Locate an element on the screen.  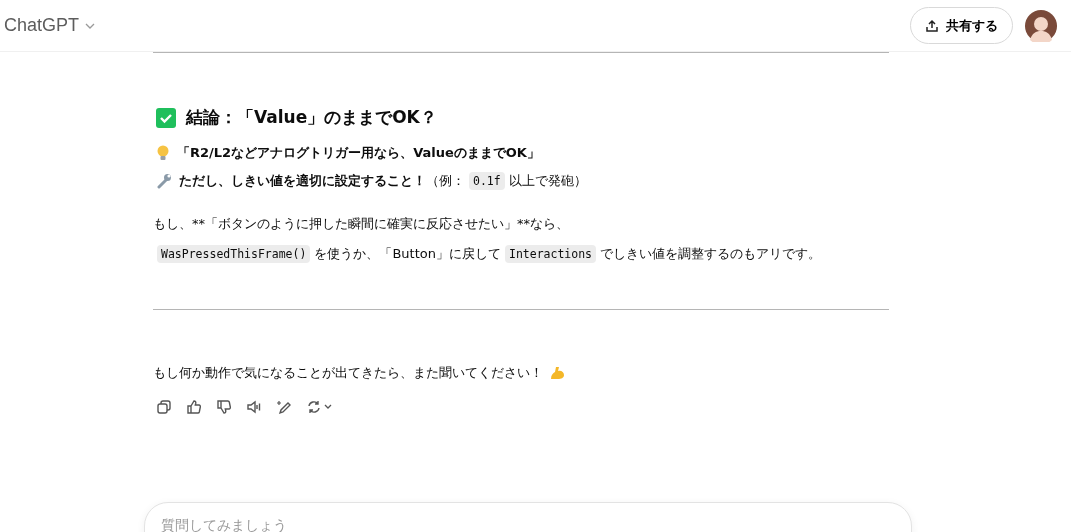
paragraph: もし、**「ボタンのように押した瞬間に確実に反応させたい」**なら、 WasPressedThisFrame() を使うか、「Button」に戻して Interactions でしきい値を調整するのもアリです。 is located at coordinates (488, 240).